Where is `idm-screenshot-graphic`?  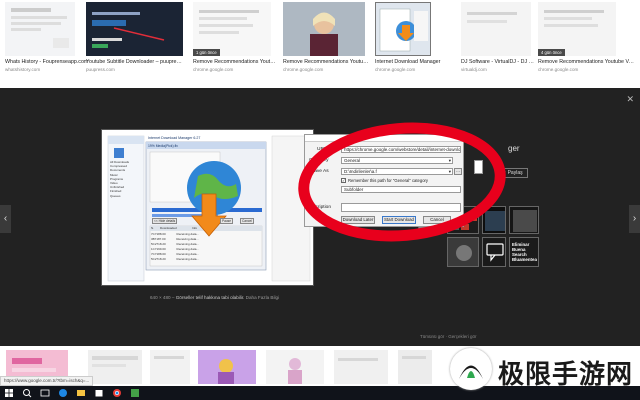 idm-screenshot-graphic is located at coordinates (207, 207).